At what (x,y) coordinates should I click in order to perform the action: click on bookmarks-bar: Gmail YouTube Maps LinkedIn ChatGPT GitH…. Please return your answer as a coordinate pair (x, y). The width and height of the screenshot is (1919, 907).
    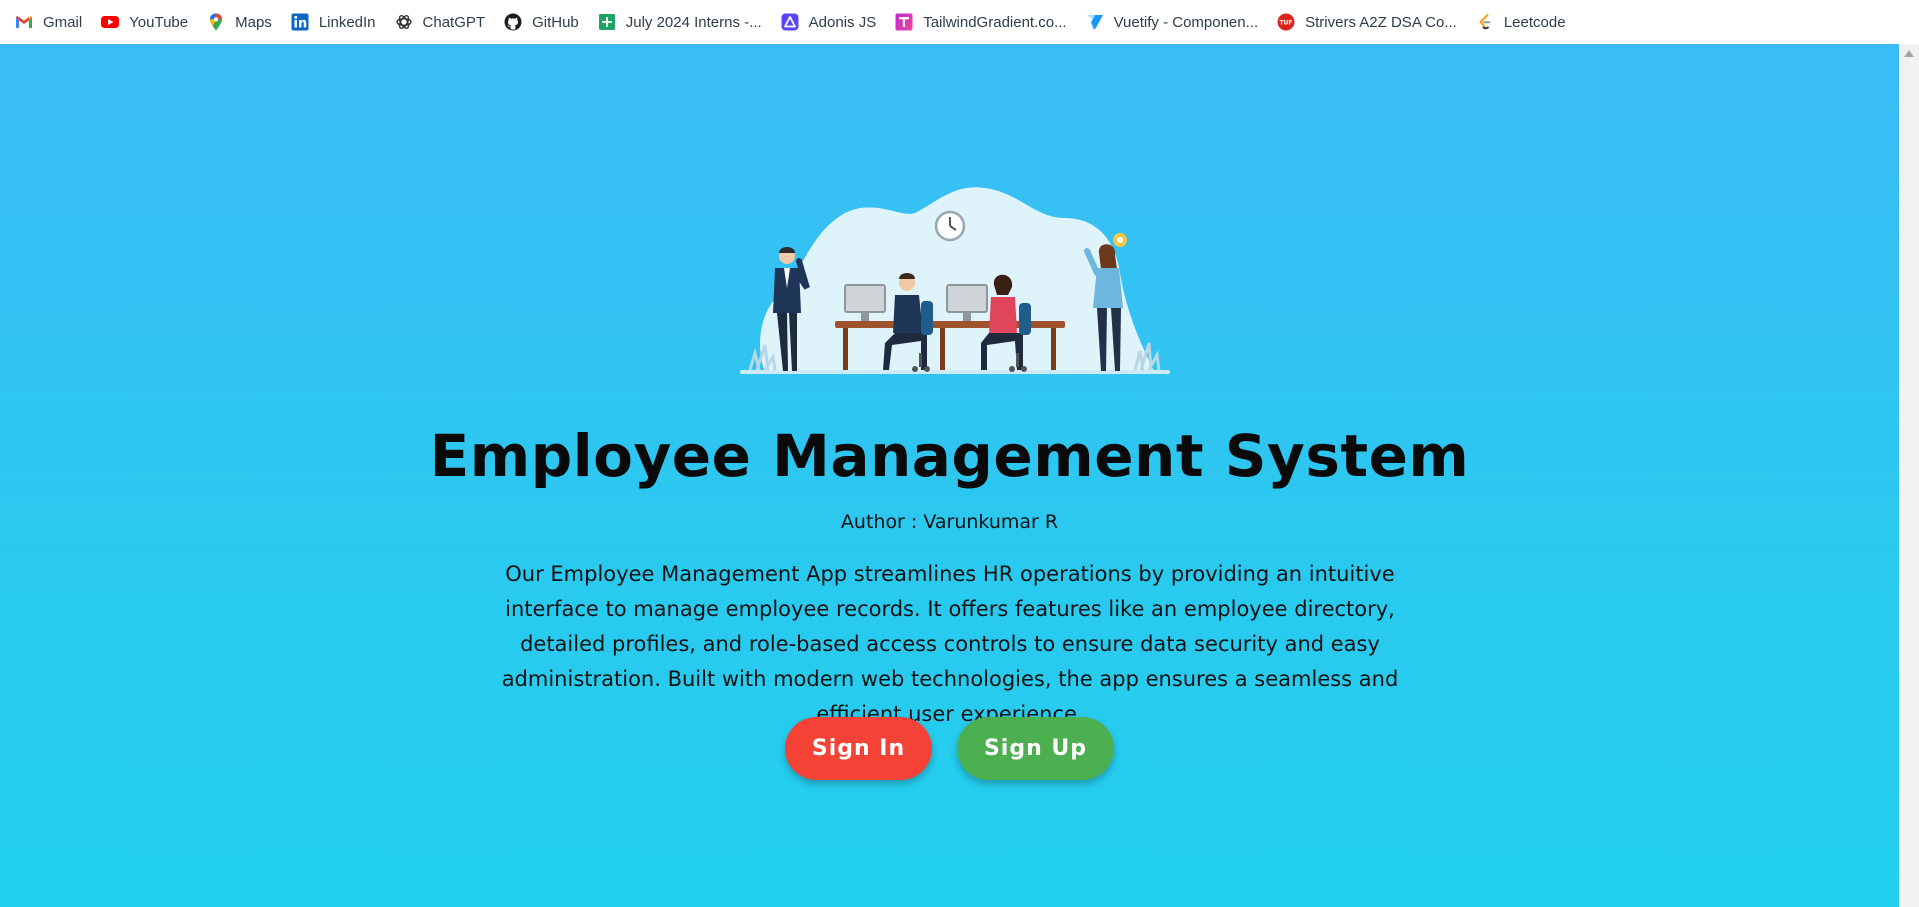
    Looking at the image, I should click on (959, 22).